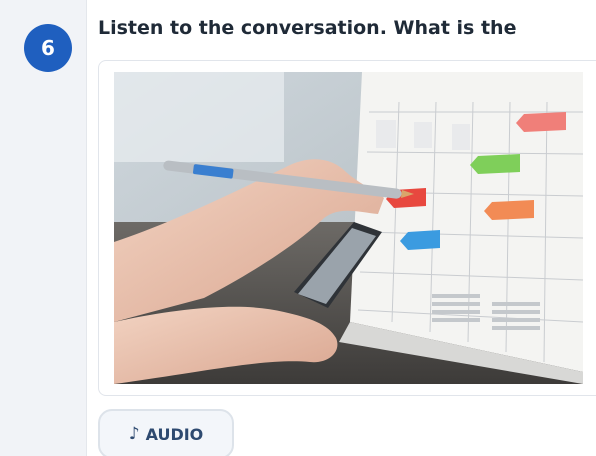  I want to click on audio-button-label: AUDIO, so click(174, 434).